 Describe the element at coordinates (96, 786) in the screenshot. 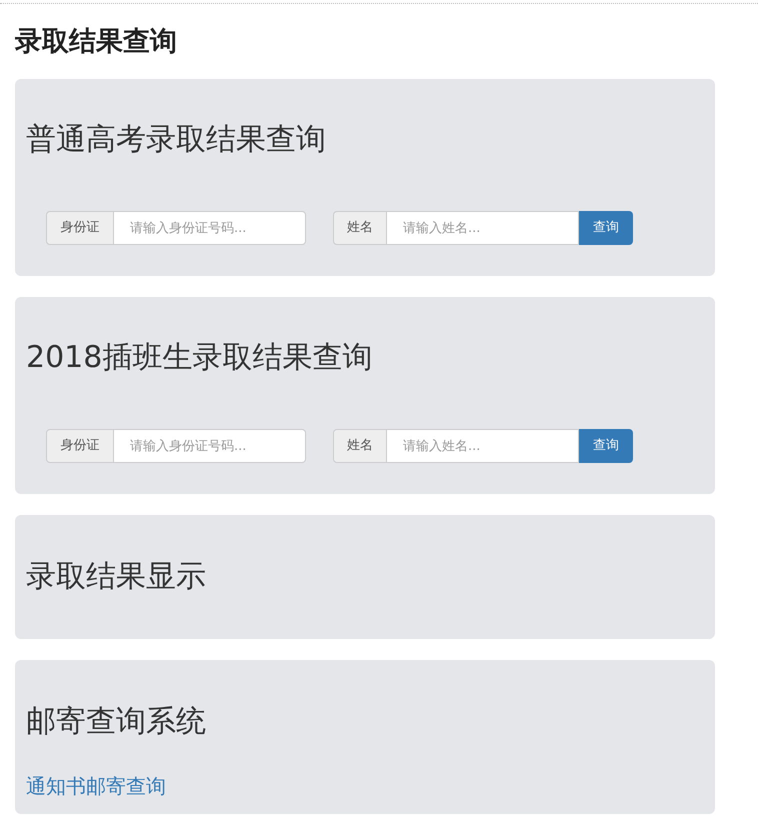

I see `mail-query-link: 通知书邮寄查询` at that location.